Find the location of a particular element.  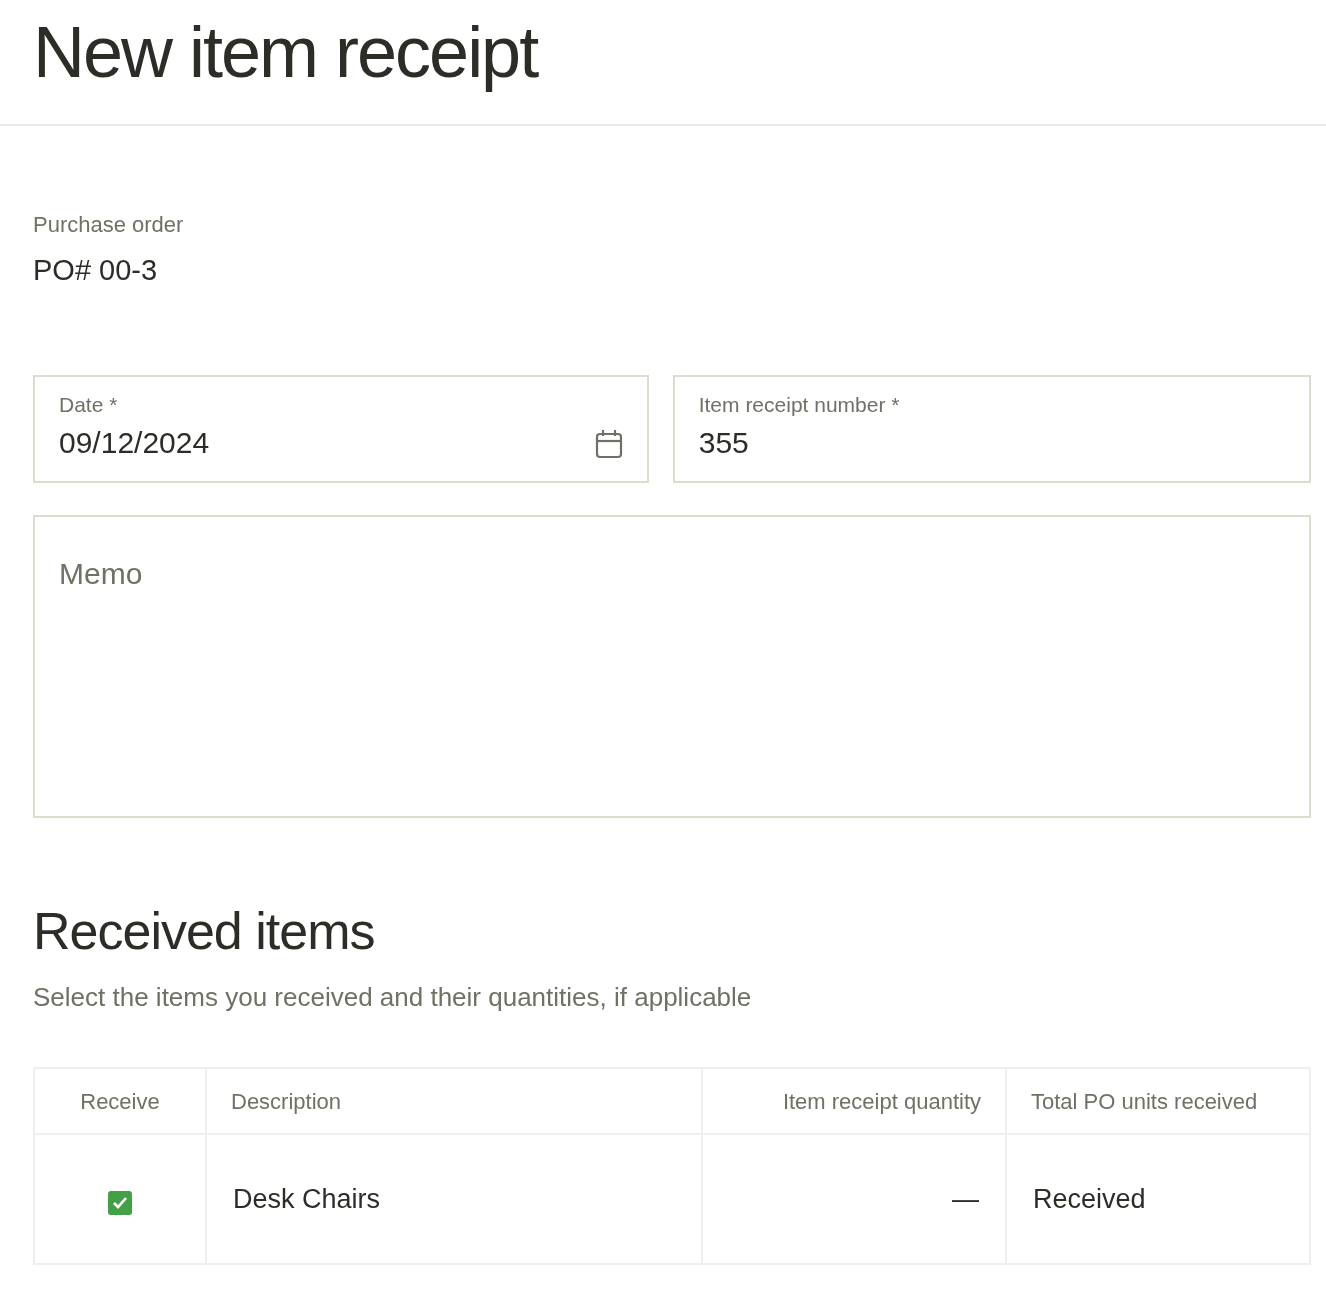

field-label: Date * is located at coordinates (89, 404).